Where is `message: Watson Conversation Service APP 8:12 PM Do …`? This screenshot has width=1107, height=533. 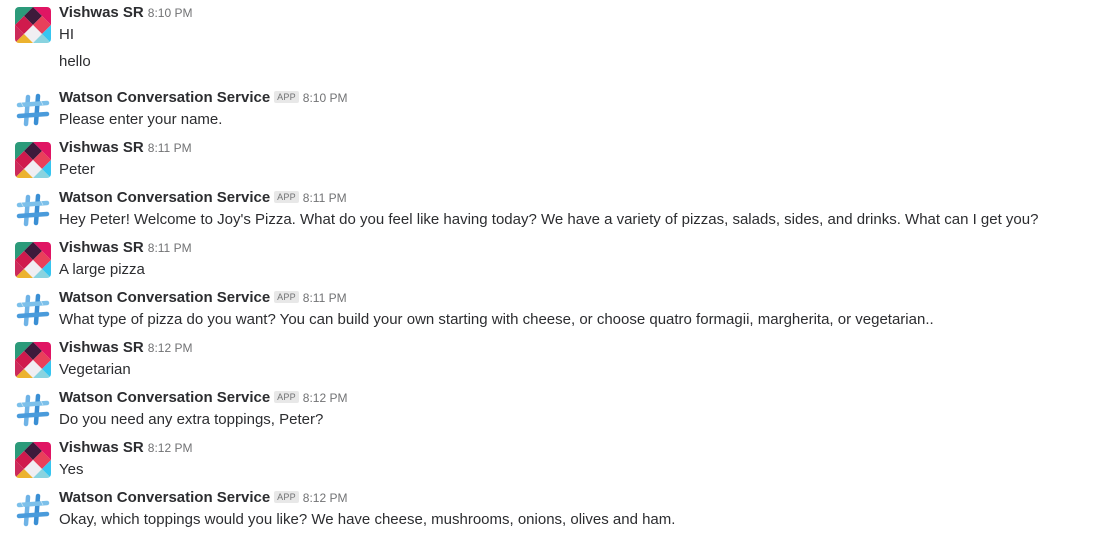 message: Watson Conversation Service APP 8:12 PM Do … is located at coordinates (553, 409).